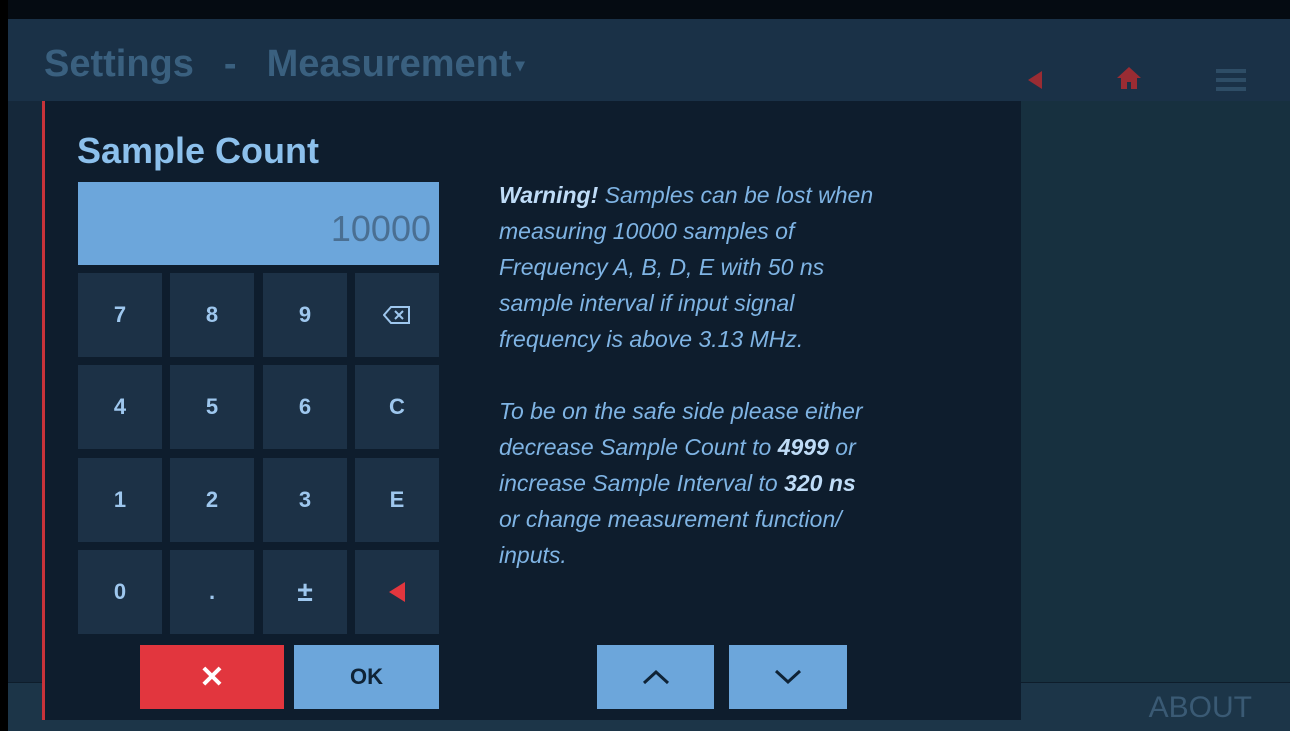 The height and width of the screenshot is (731, 1290). Describe the element at coordinates (305, 407) in the screenshot. I see `key-6: 6` at that location.